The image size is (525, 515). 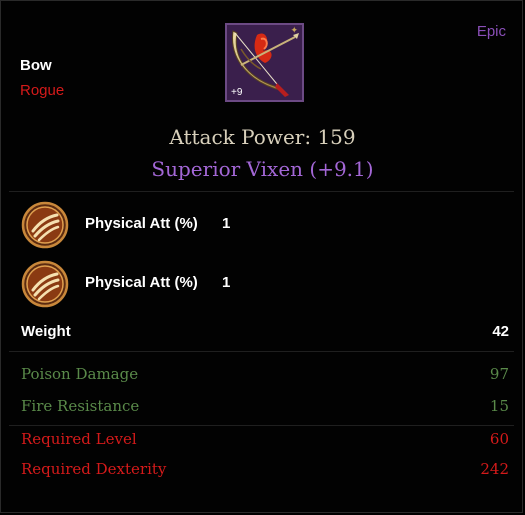 What do you see at coordinates (262, 169) in the screenshot?
I see `item-name: Superior Vixen (+9.1)` at bounding box center [262, 169].